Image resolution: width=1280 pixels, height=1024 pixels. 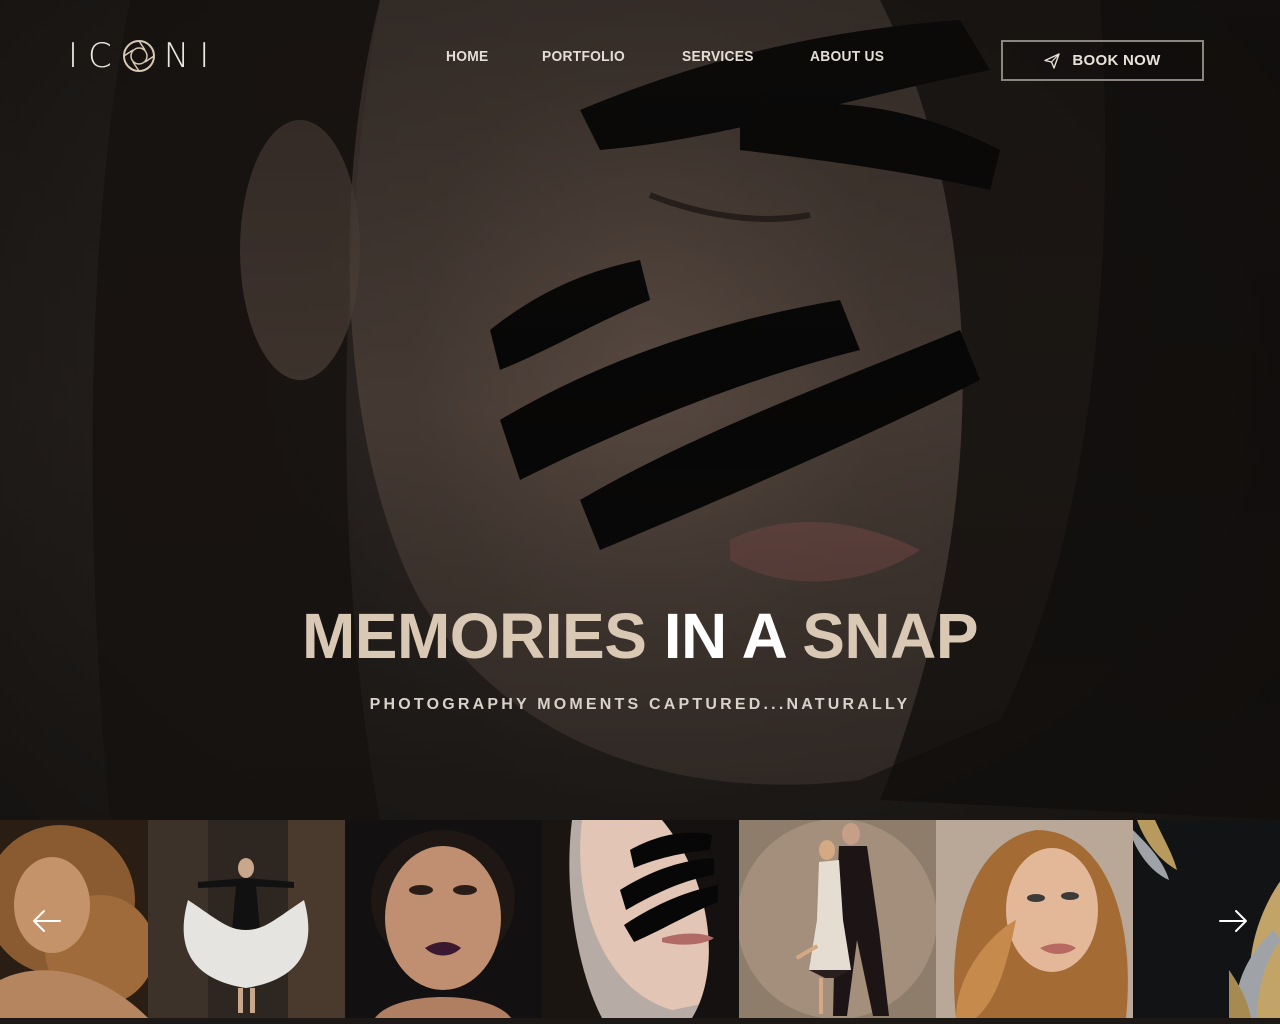 I want to click on gallery-thumb-tango-dancers, so click(x=837, y=919).